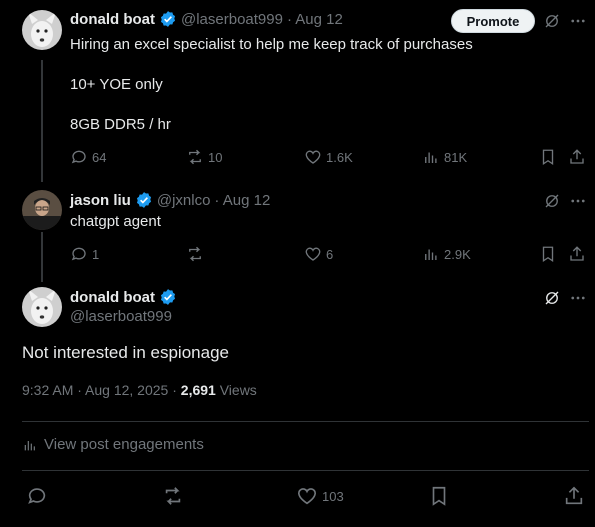  I want to click on like-button: 1.6K, so click(328, 157).